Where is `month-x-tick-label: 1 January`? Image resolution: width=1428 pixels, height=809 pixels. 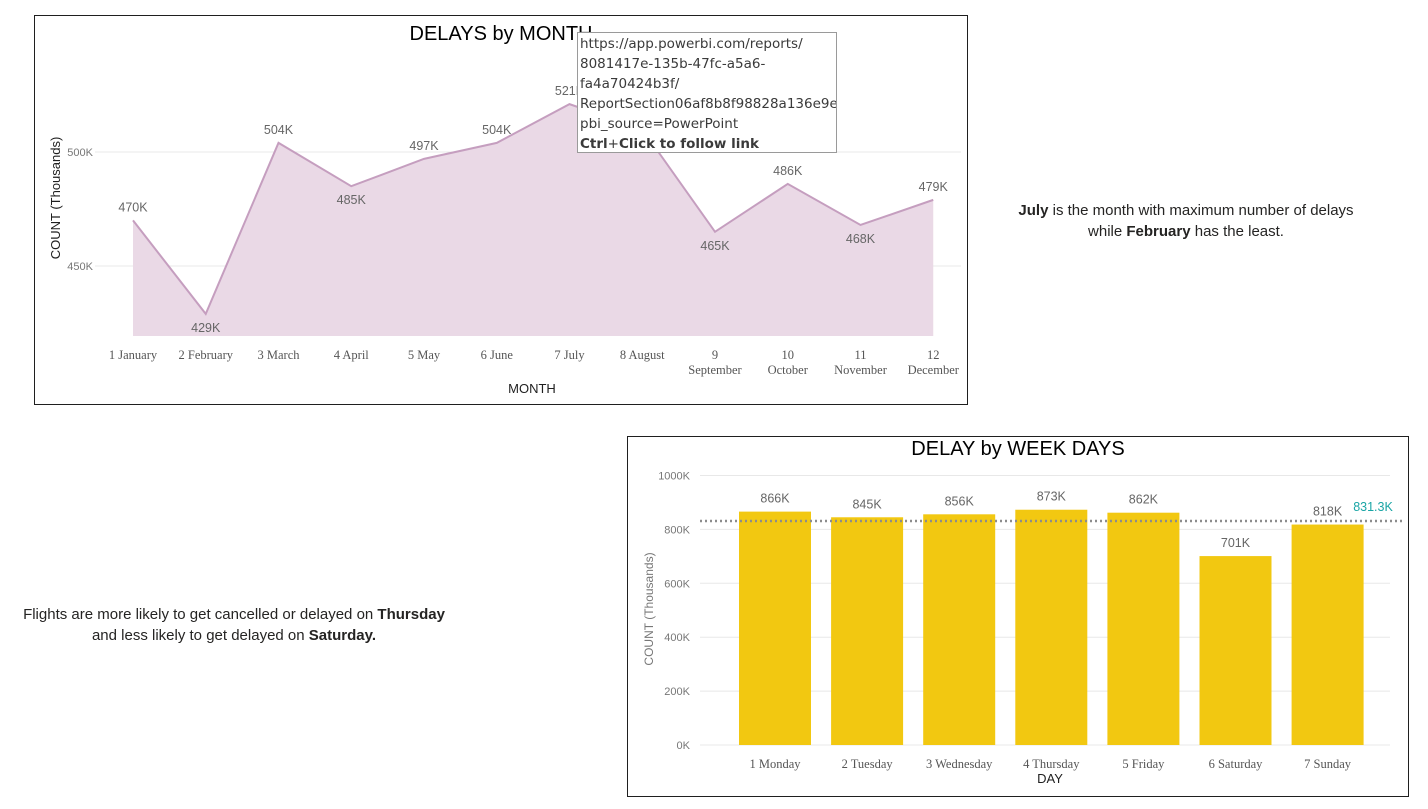
month-x-tick-label: 1 January is located at coordinates (133, 355).